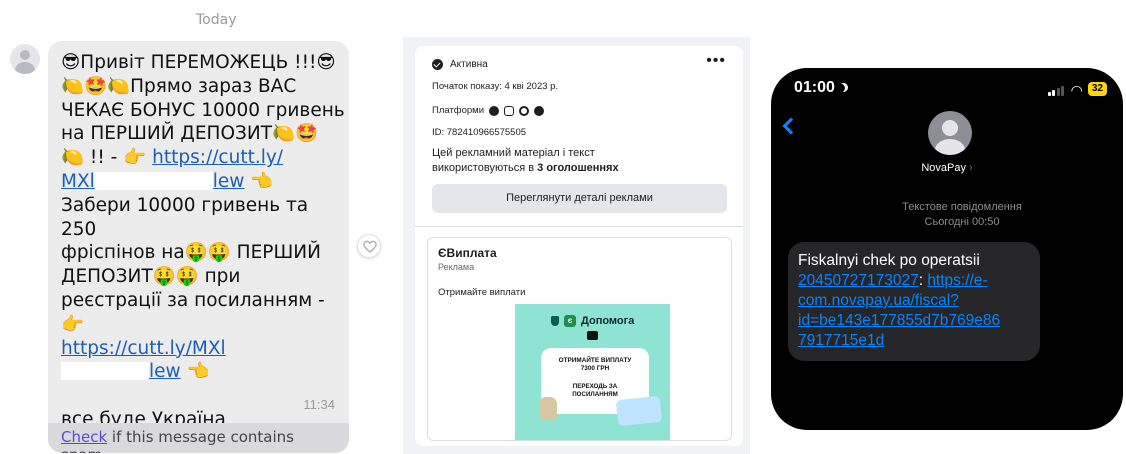 This screenshot has height=454, width=1126. Describe the element at coordinates (595, 368) in the screenshot. I see `creative-headline-2: 7300 ГРН` at that location.